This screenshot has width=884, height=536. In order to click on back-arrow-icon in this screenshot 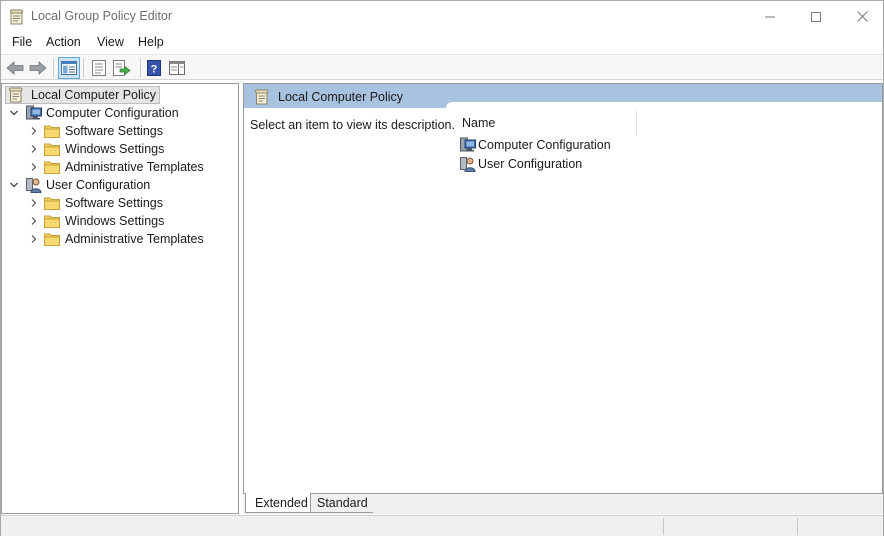, I will do `click(15, 68)`.